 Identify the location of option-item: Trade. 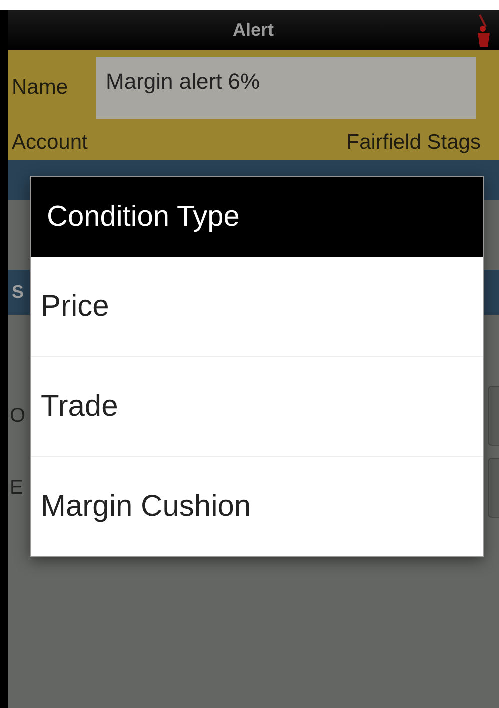
(257, 406).